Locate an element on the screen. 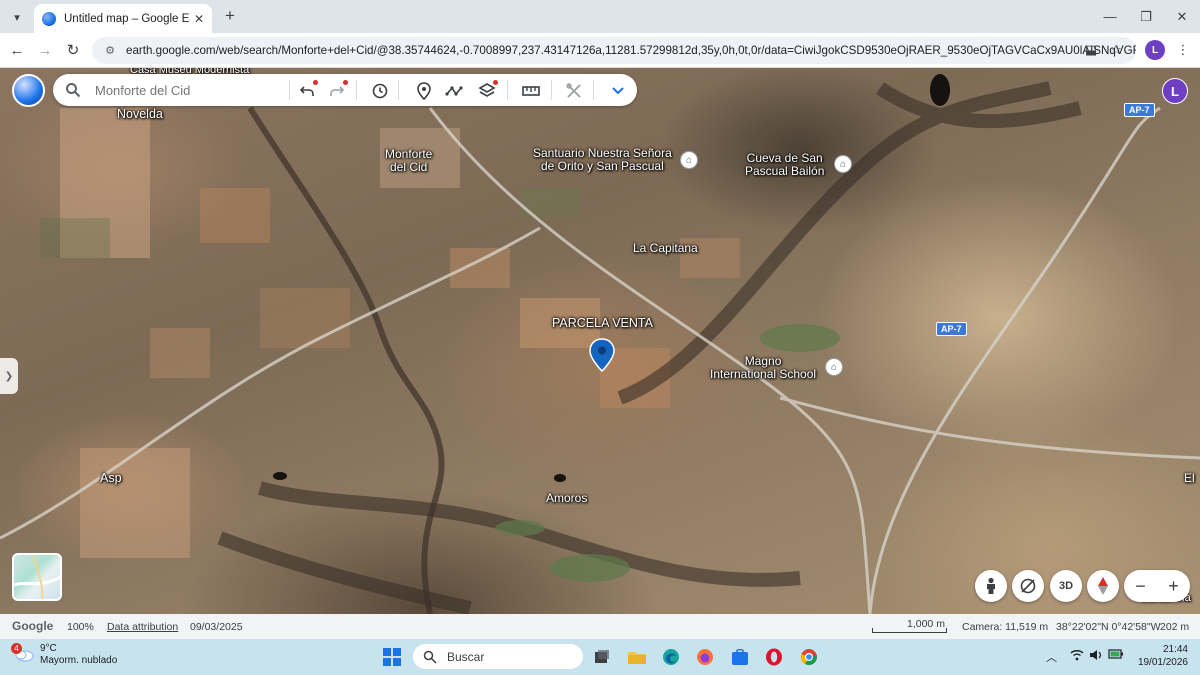  layers-icon is located at coordinates (487, 91).